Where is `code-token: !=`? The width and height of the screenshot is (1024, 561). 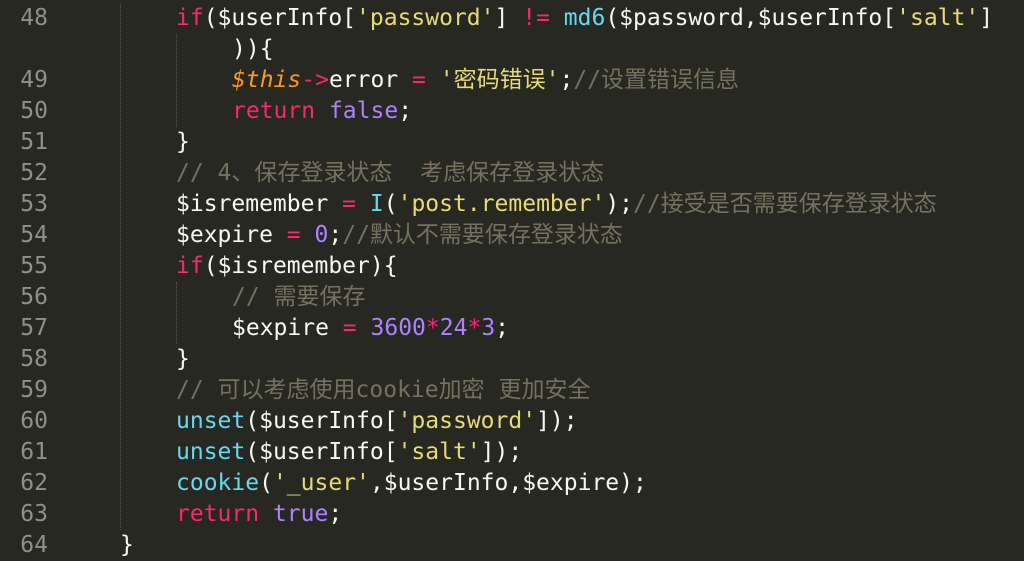
code-token: != is located at coordinates (536, 18).